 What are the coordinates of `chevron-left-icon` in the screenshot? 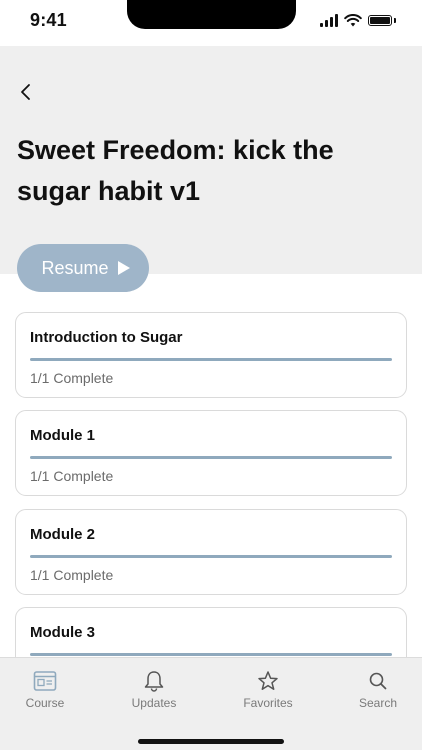 It's located at (26, 92).